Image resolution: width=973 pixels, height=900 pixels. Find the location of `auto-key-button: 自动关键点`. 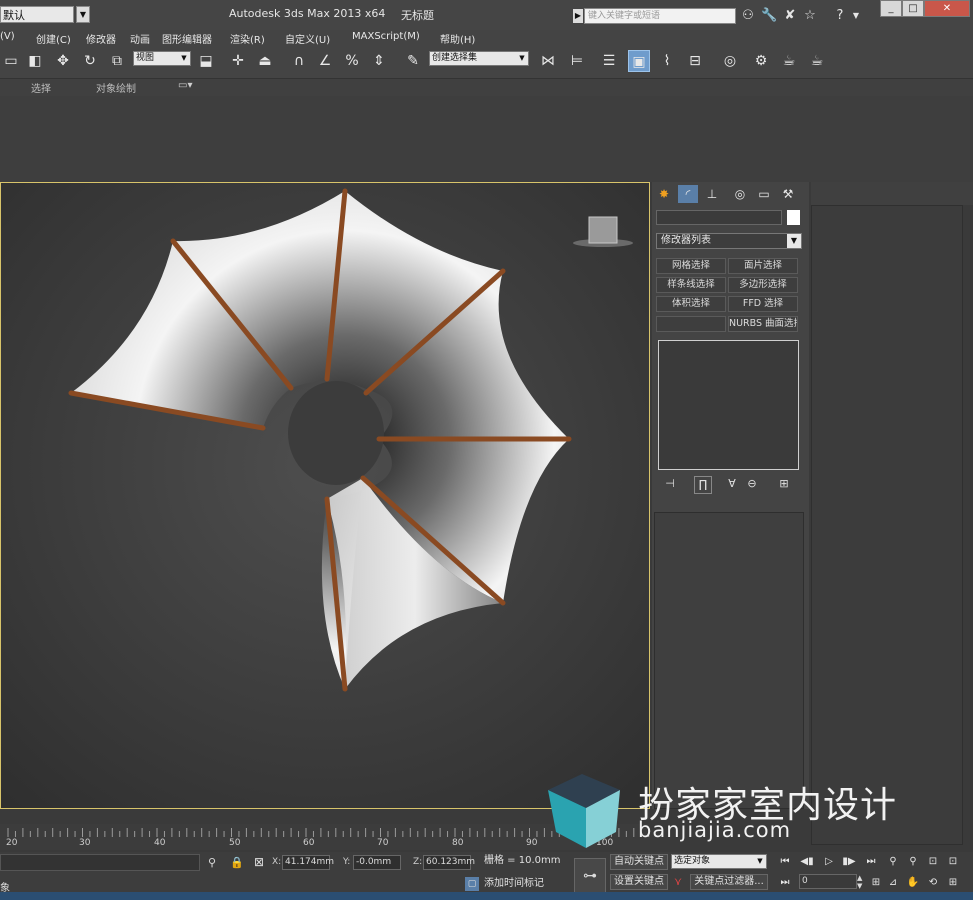

auto-key-button: 自动关键点 is located at coordinates (639, 862).